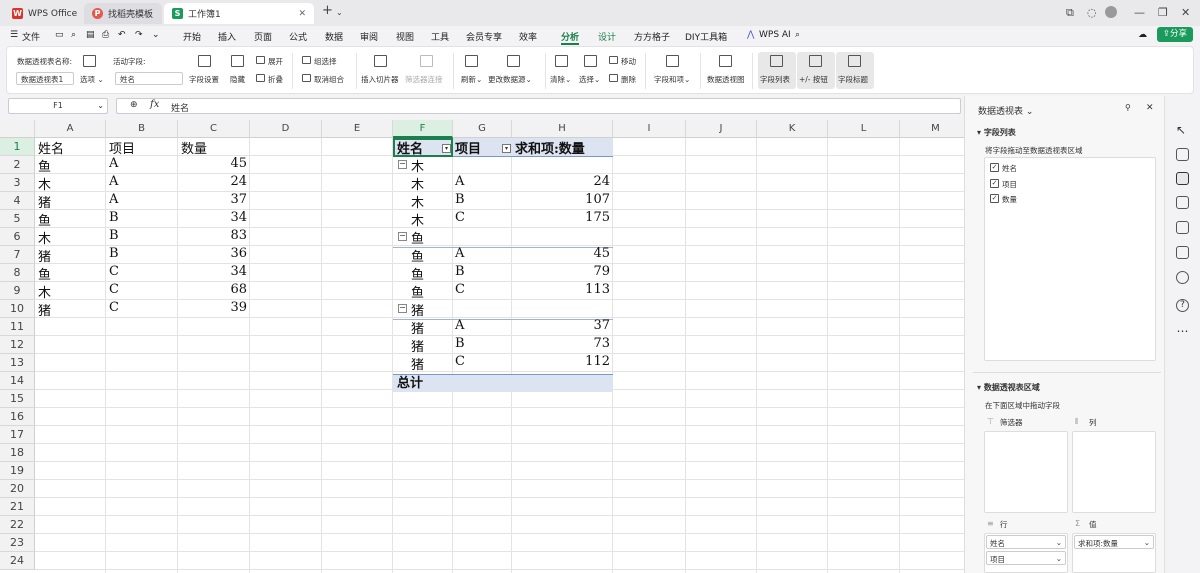 This screenshot has width=1200, height=573. I want to click on pivot-cell-name: 鱼, so click(417, 291).